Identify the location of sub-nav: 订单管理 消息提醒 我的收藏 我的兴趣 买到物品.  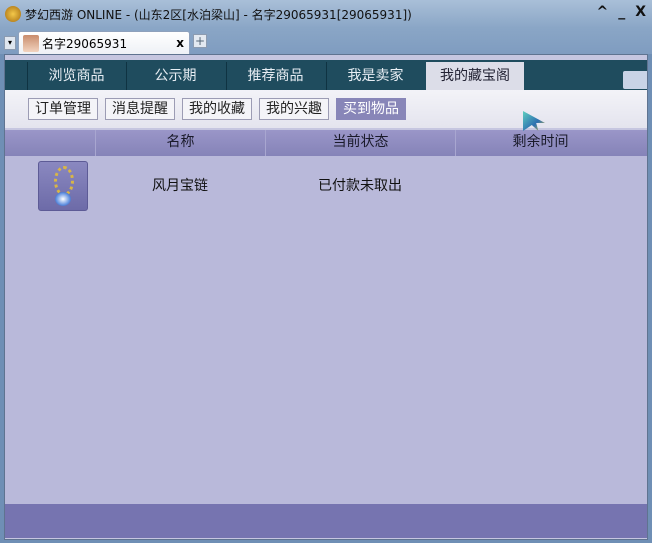
(326, 109).